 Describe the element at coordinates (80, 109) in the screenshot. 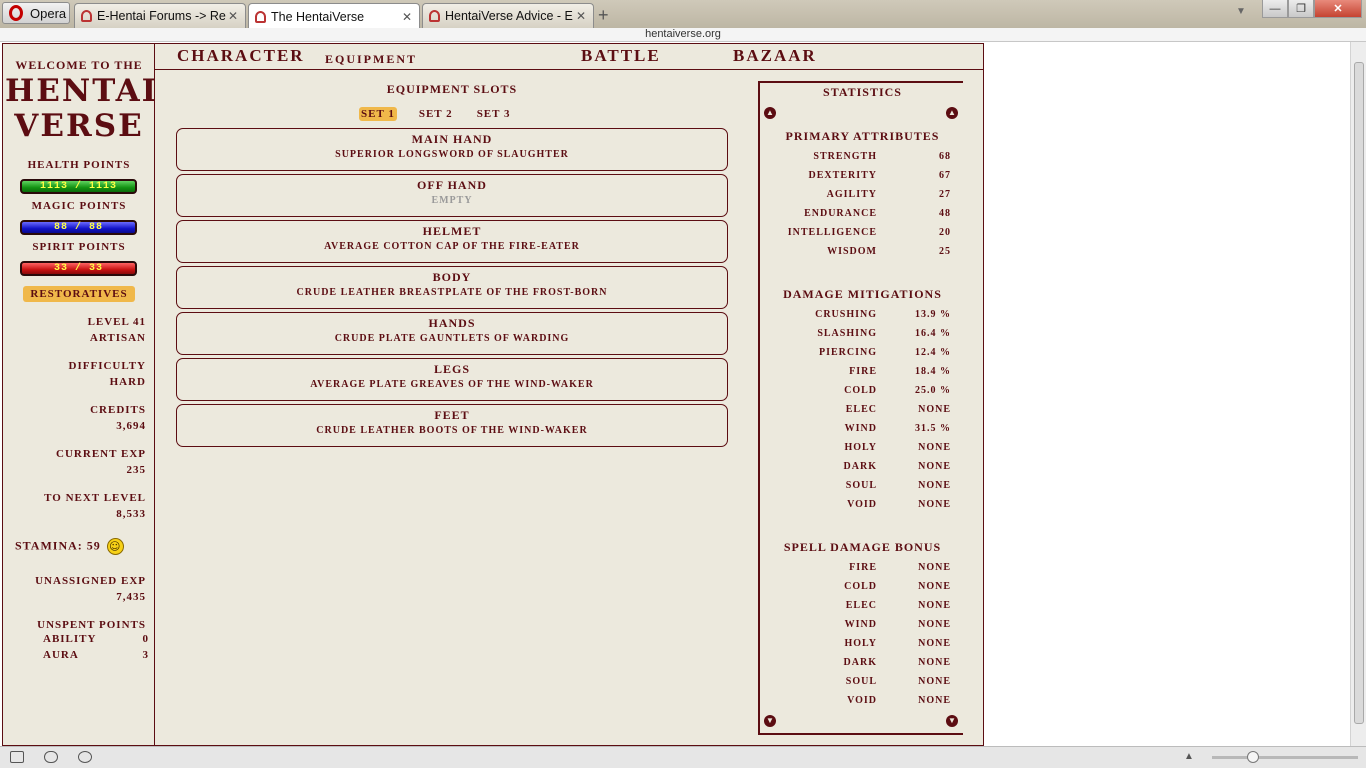

I see `hentaiverse-logo: HENTAI VERSE` at that location.